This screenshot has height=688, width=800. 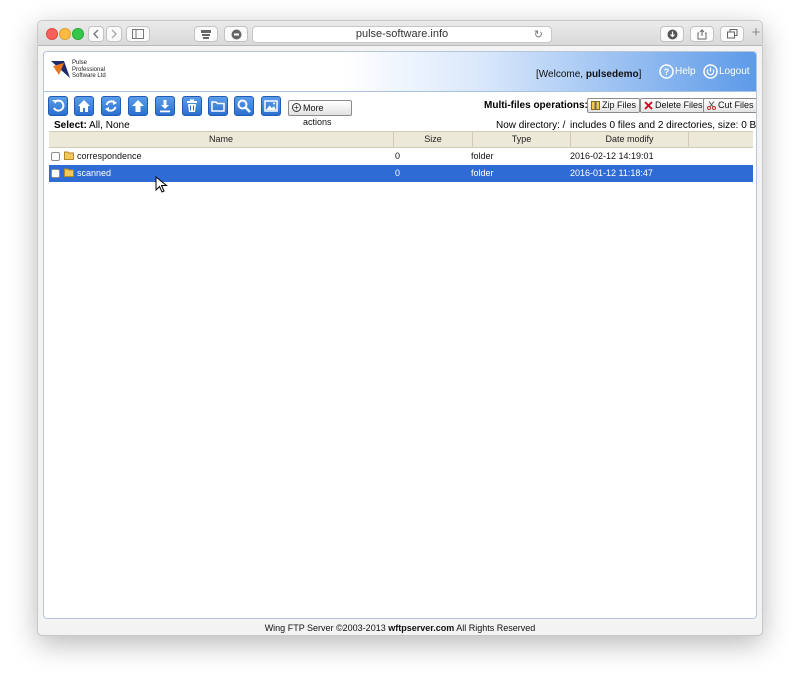 I want to click on forward-nav-button, so click(x=114, y=34).